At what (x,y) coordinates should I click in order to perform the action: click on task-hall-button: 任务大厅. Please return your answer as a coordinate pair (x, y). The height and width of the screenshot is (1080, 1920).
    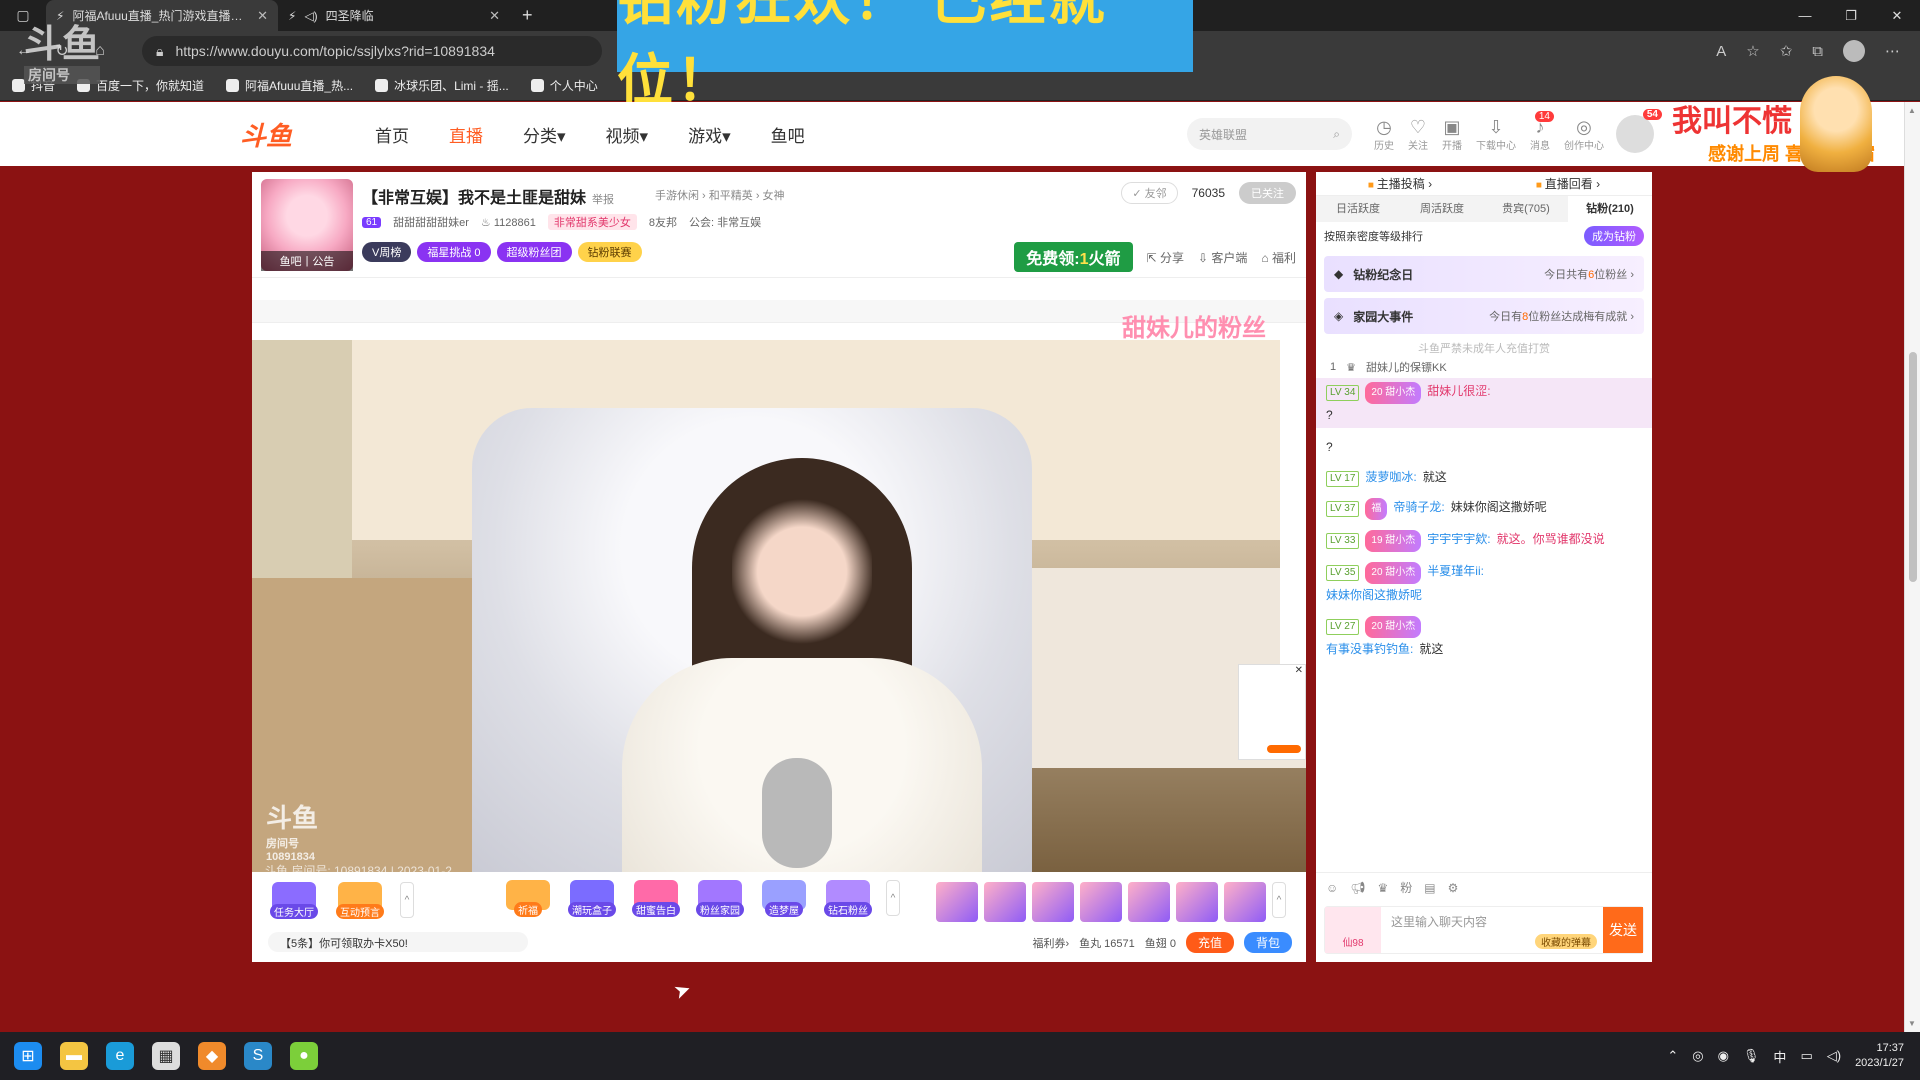
    Looking at the image, I should click on (294, 900).